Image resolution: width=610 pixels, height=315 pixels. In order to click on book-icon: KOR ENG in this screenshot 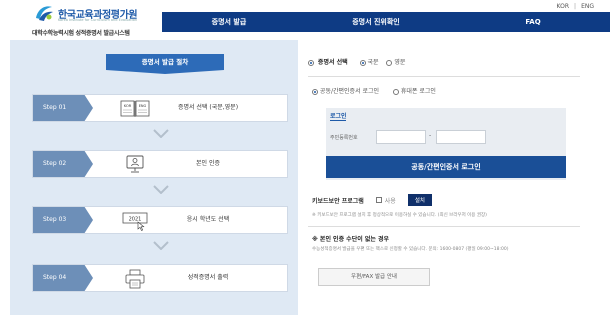, I will do `click(135, 108)`.